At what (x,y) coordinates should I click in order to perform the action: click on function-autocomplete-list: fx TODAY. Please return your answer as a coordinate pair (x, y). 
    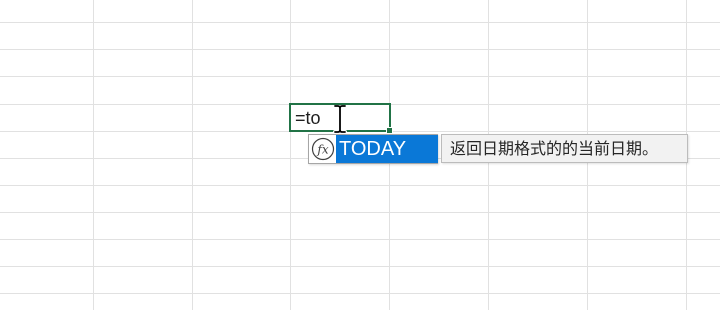
    Looking at the image, I should click on (373, 149).